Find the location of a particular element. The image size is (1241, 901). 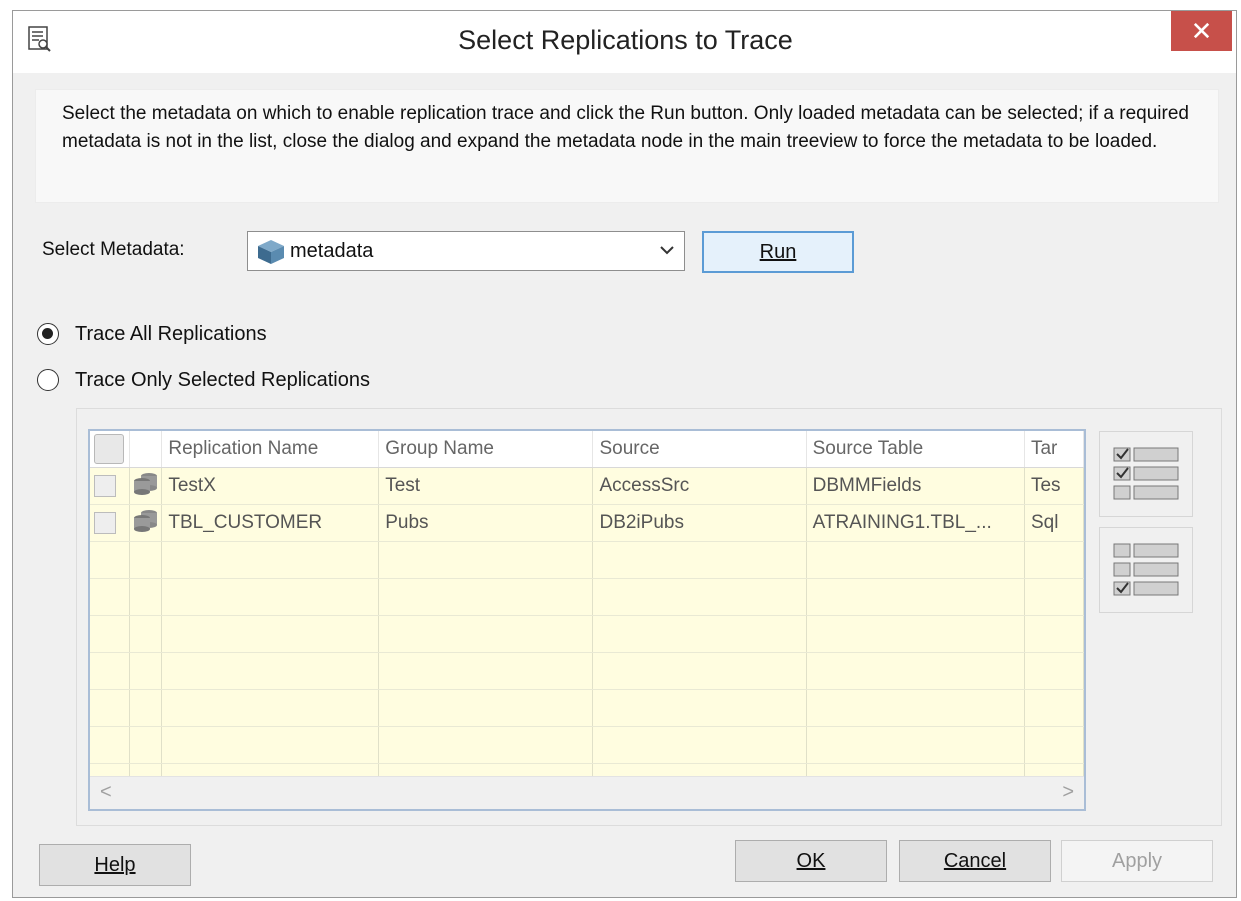

cell-source: AccessSrc is located at coordinates (699, 486).